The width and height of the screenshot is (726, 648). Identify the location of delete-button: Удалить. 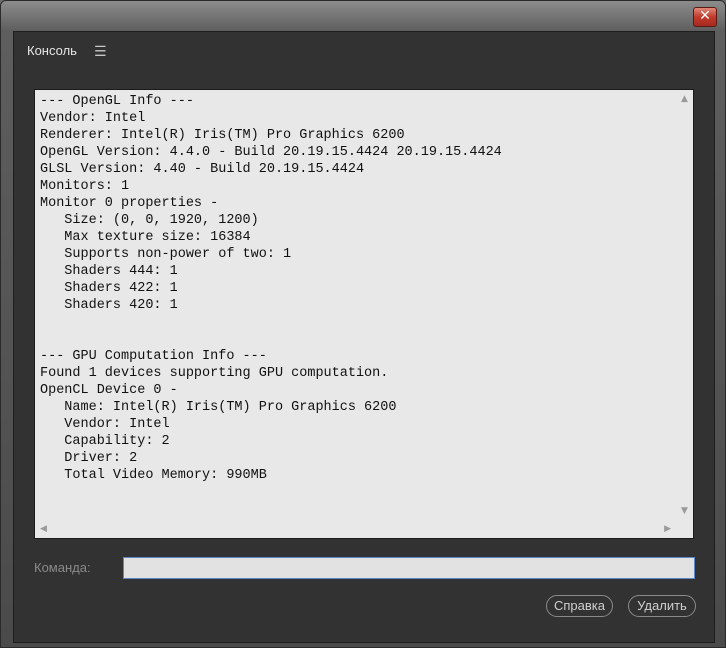
(662, 606).